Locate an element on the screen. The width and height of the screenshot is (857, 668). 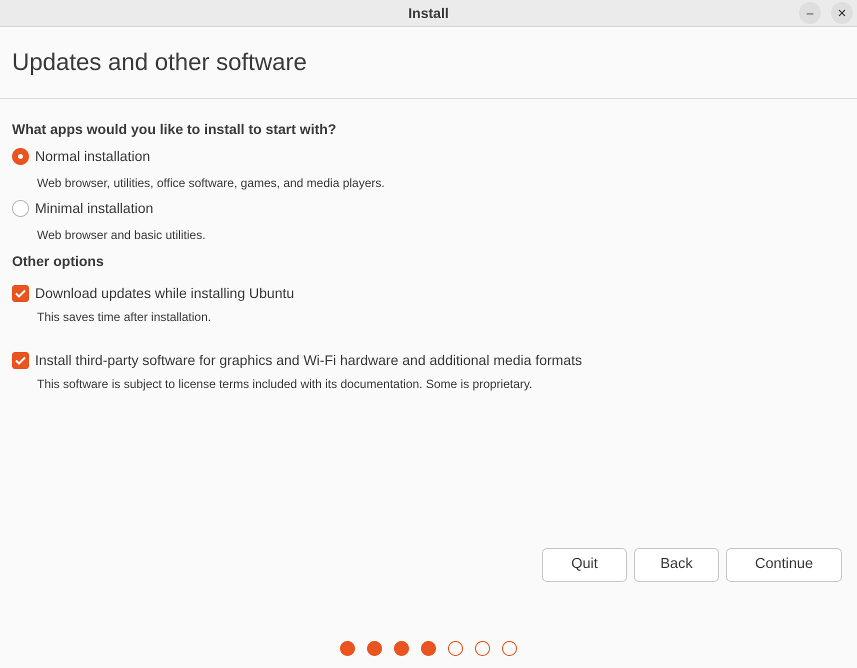
option-label: Minimal installation is located at coordinates (94, 208).